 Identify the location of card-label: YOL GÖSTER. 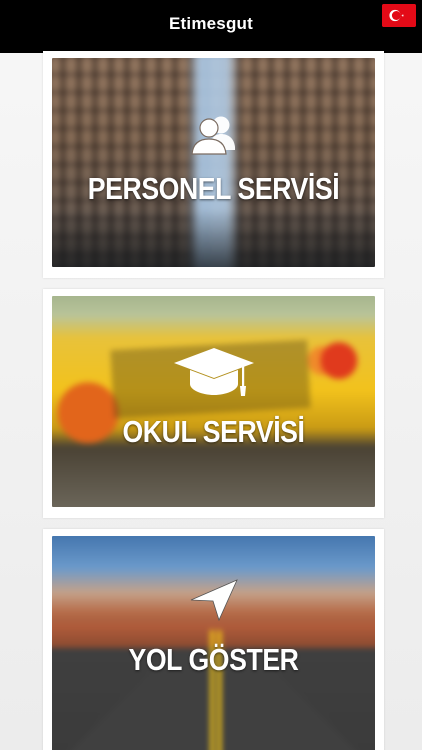
(213, 659).